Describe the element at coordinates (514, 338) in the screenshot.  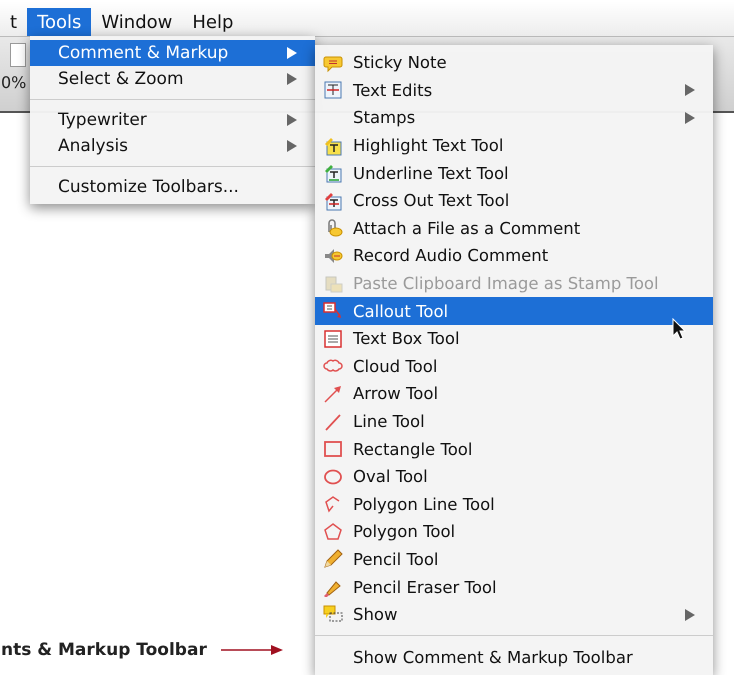
I see `menu-item: Text Box Tool` at that location.